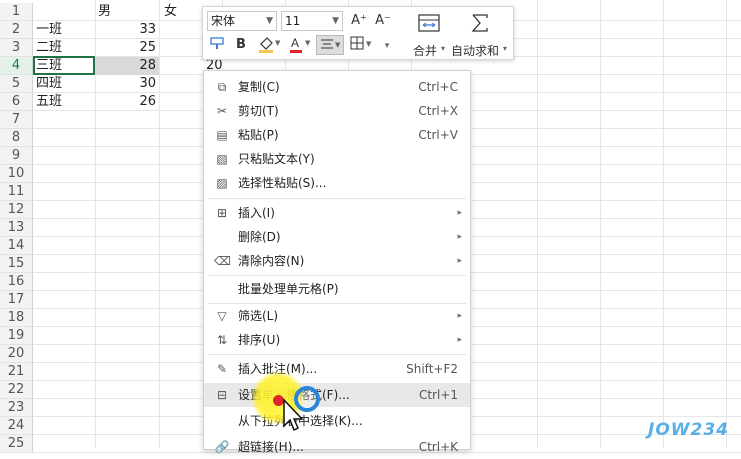 This screenshot has height=459, width=741. I want to click on row-header: 18, so click(16, 318).